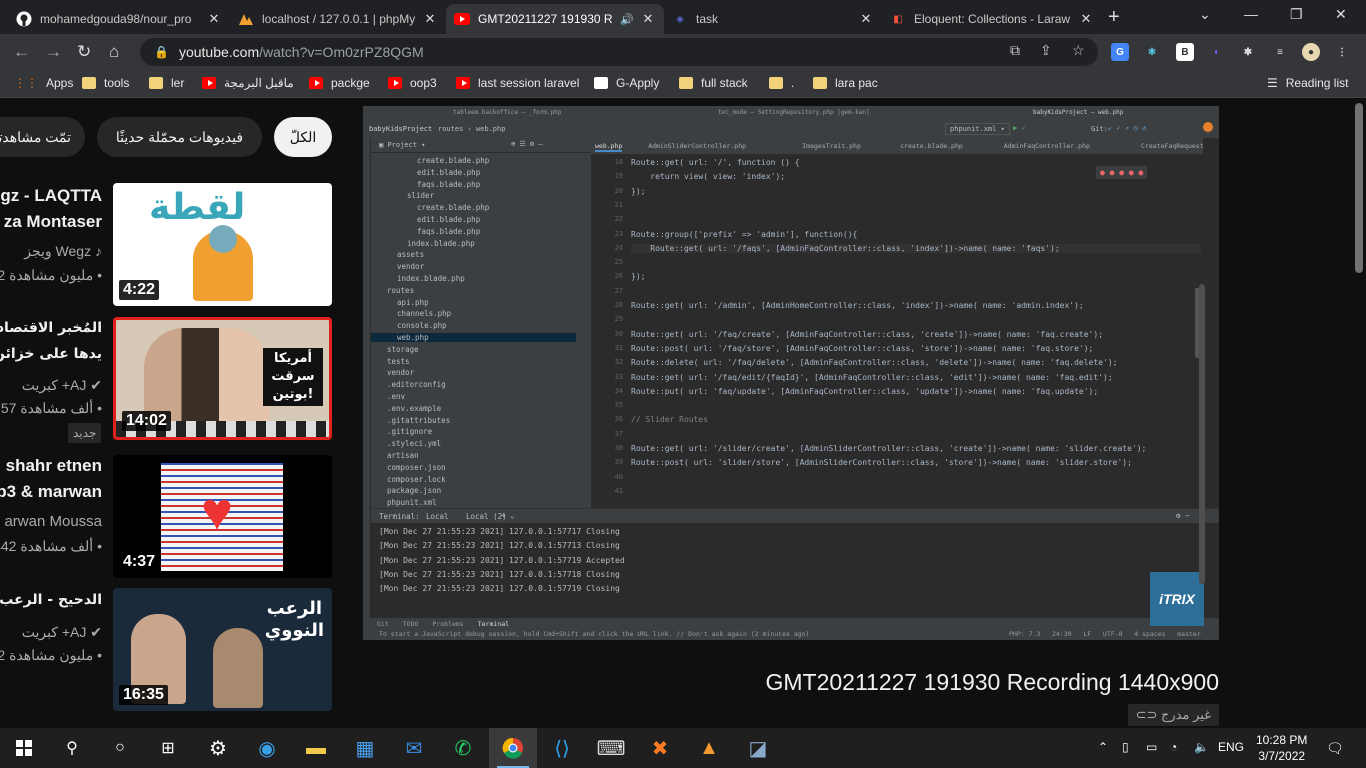 The height and width of the screenshot is (768, 1366). What do you see at coordinates (697, 146) in the screenshot?
I see `editor-tab: AdminSliderController.php` at bounding box center [697, 146].